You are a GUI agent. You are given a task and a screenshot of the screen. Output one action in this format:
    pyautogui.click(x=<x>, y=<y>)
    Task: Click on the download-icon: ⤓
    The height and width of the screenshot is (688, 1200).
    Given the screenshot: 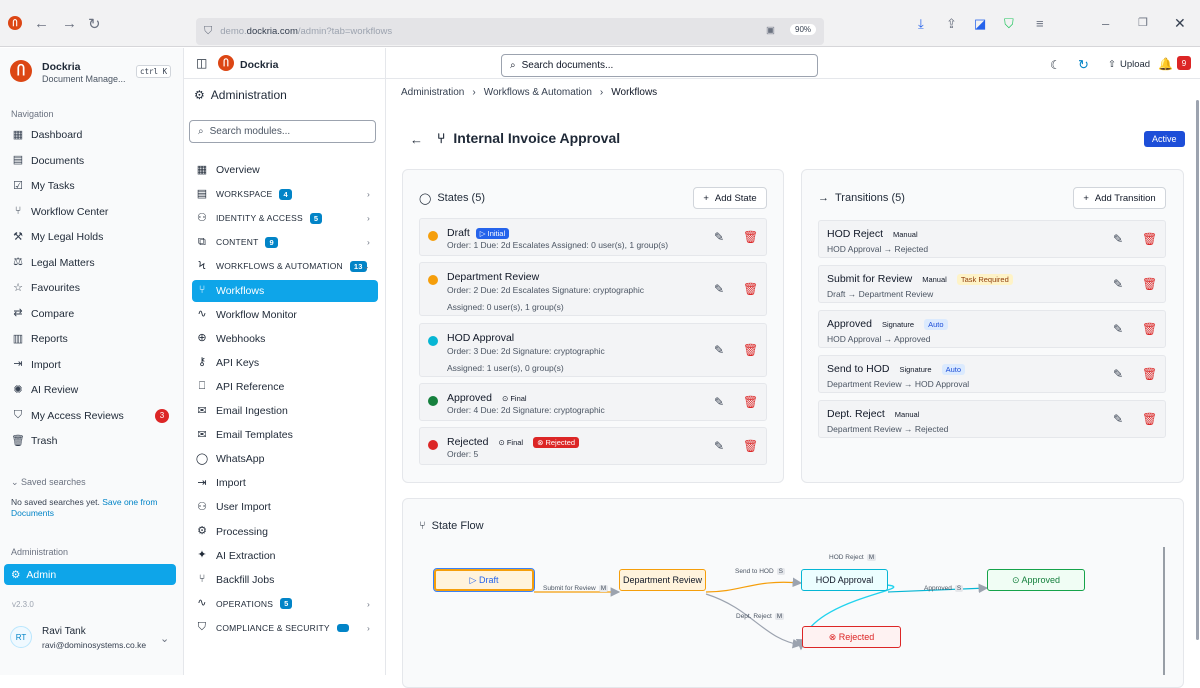 What is the action you would take?
    pyautogui.click(x=921, y=24)
    